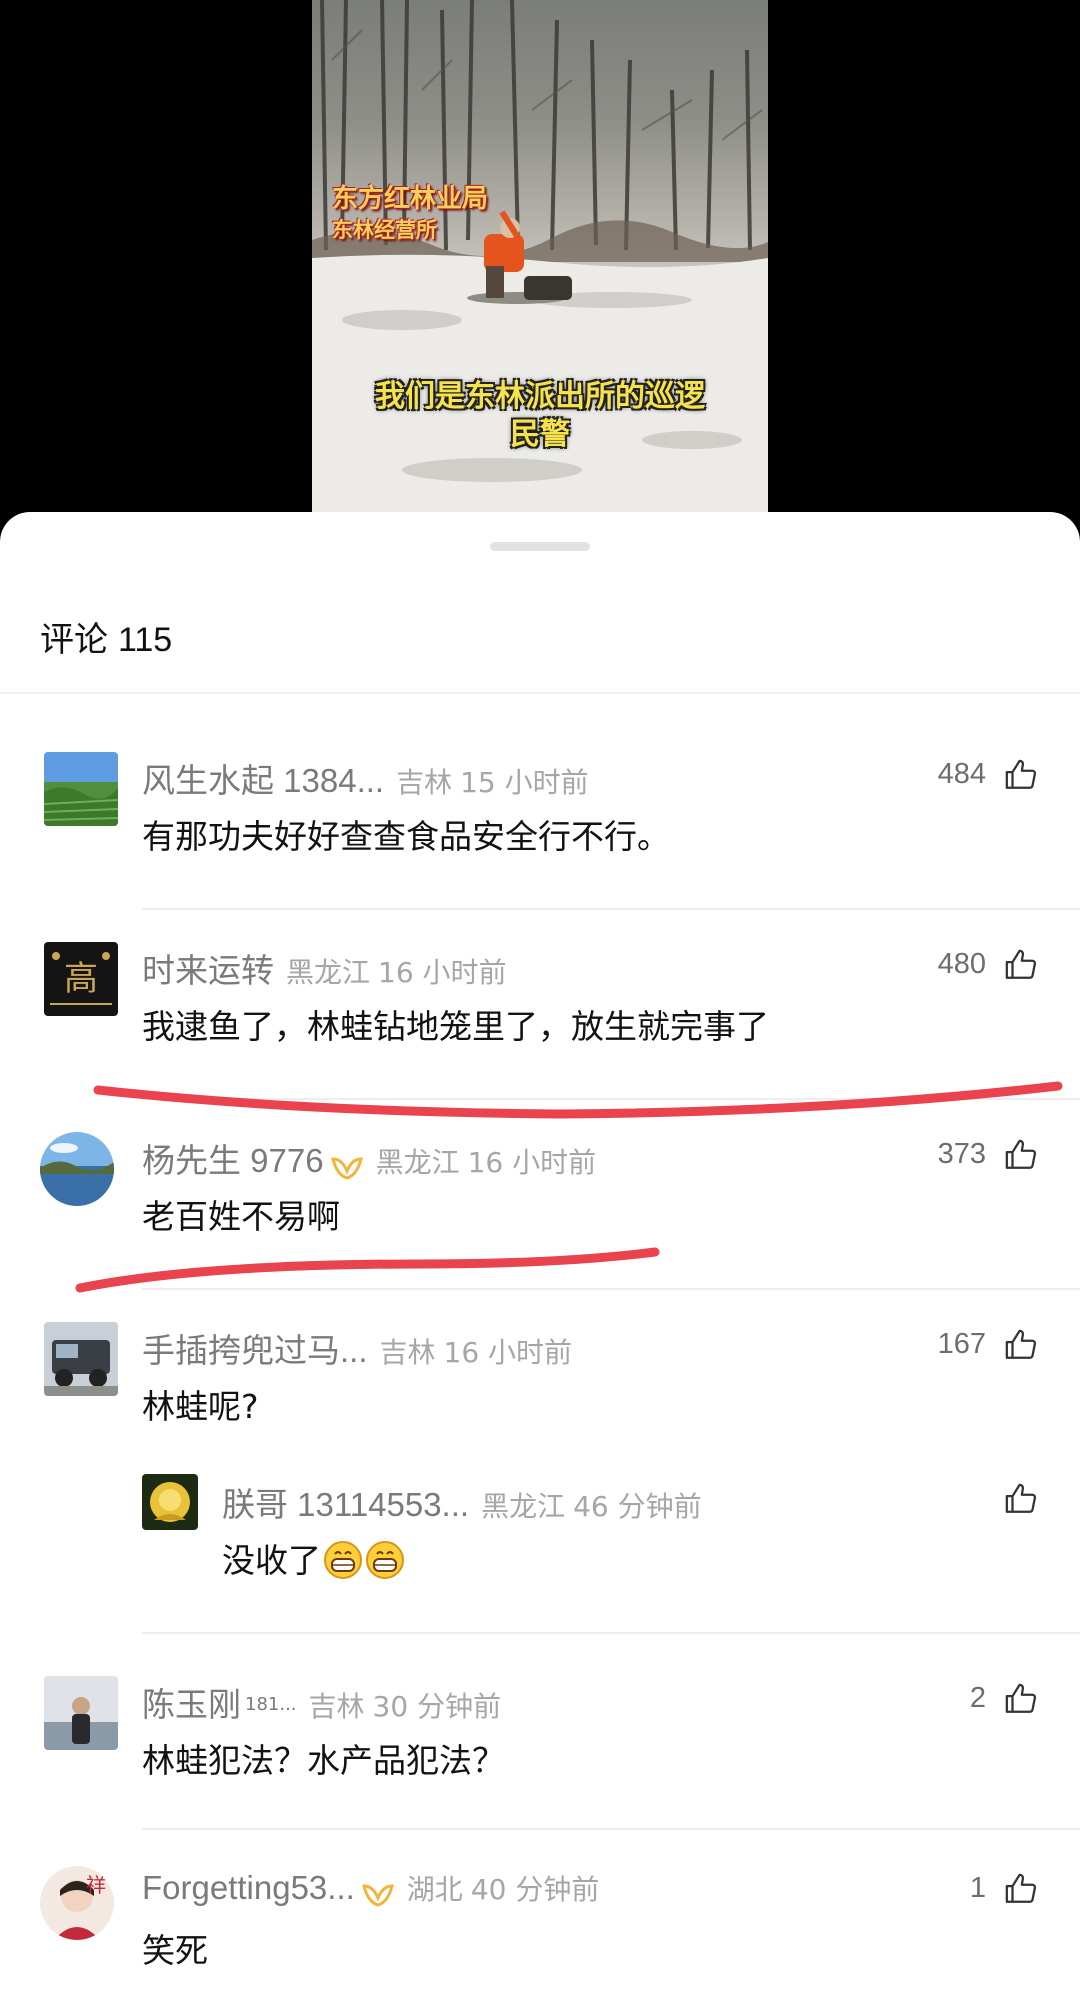  What do you see at coordinates (540, 396) in the screenshot?
I see `subtitle-line1: 我们是东林派出所的巡逻` at bounding box center [540, 396].